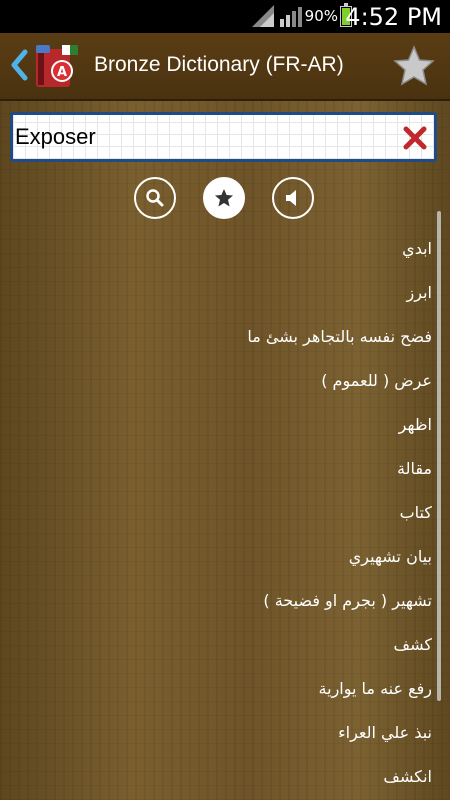 Image resolution: width=450 pixels, height=800 pixels. What do you see at coordinates (220, 469) in the screenshot?
I see `result-item: مقالة` at bounding box center [220, 469].